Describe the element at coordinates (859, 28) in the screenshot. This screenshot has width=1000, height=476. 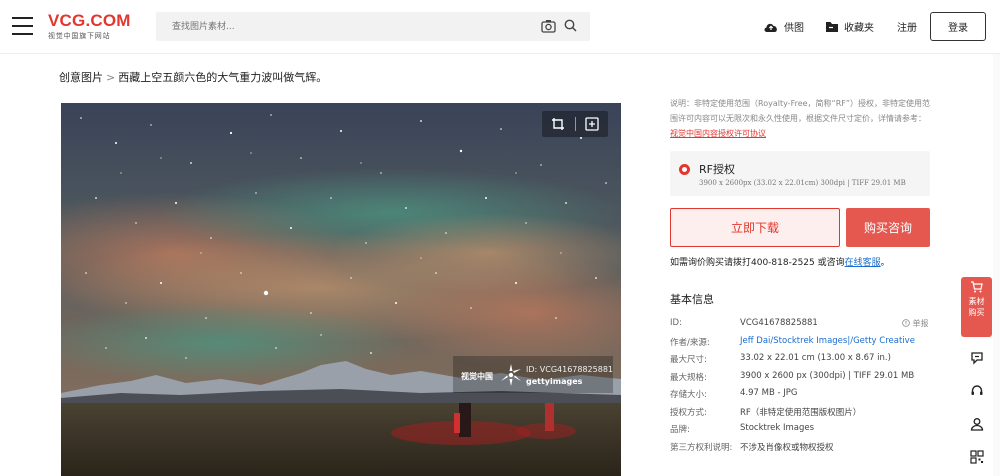
I see `favorites-label: 收藏夹` at that location.